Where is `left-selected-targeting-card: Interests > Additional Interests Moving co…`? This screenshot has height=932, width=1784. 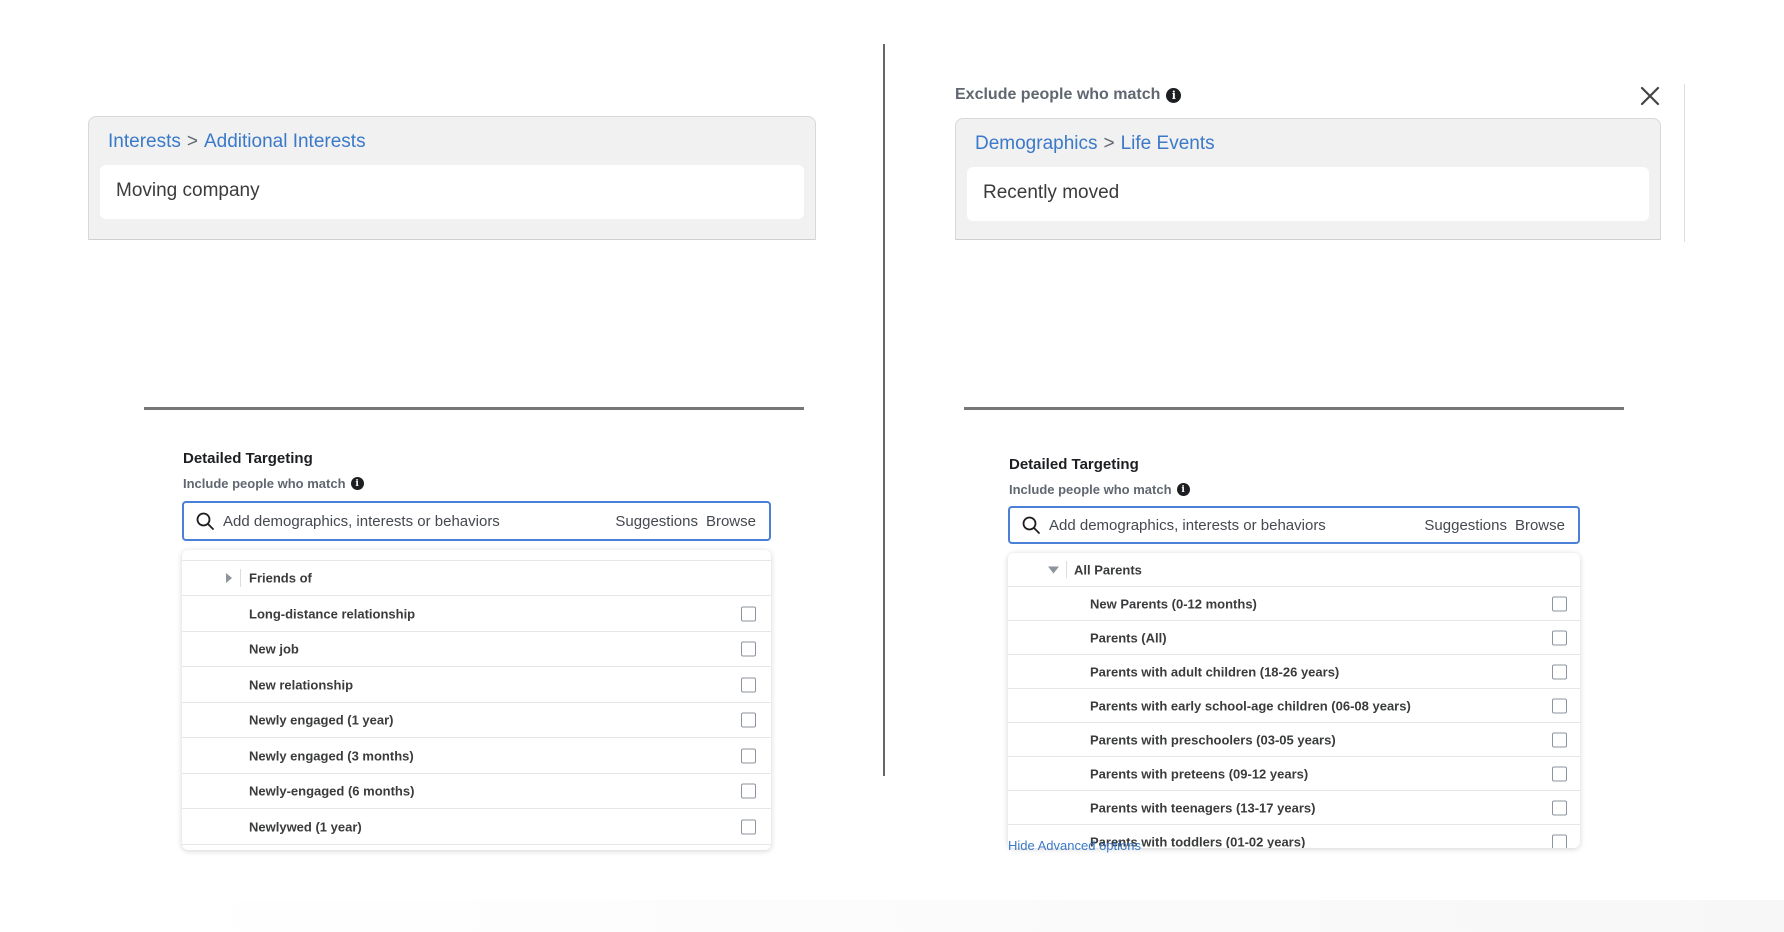
left-selected-targeting-card: Interests > Additional Interests Moving co… is located at coordinates (452, 178).